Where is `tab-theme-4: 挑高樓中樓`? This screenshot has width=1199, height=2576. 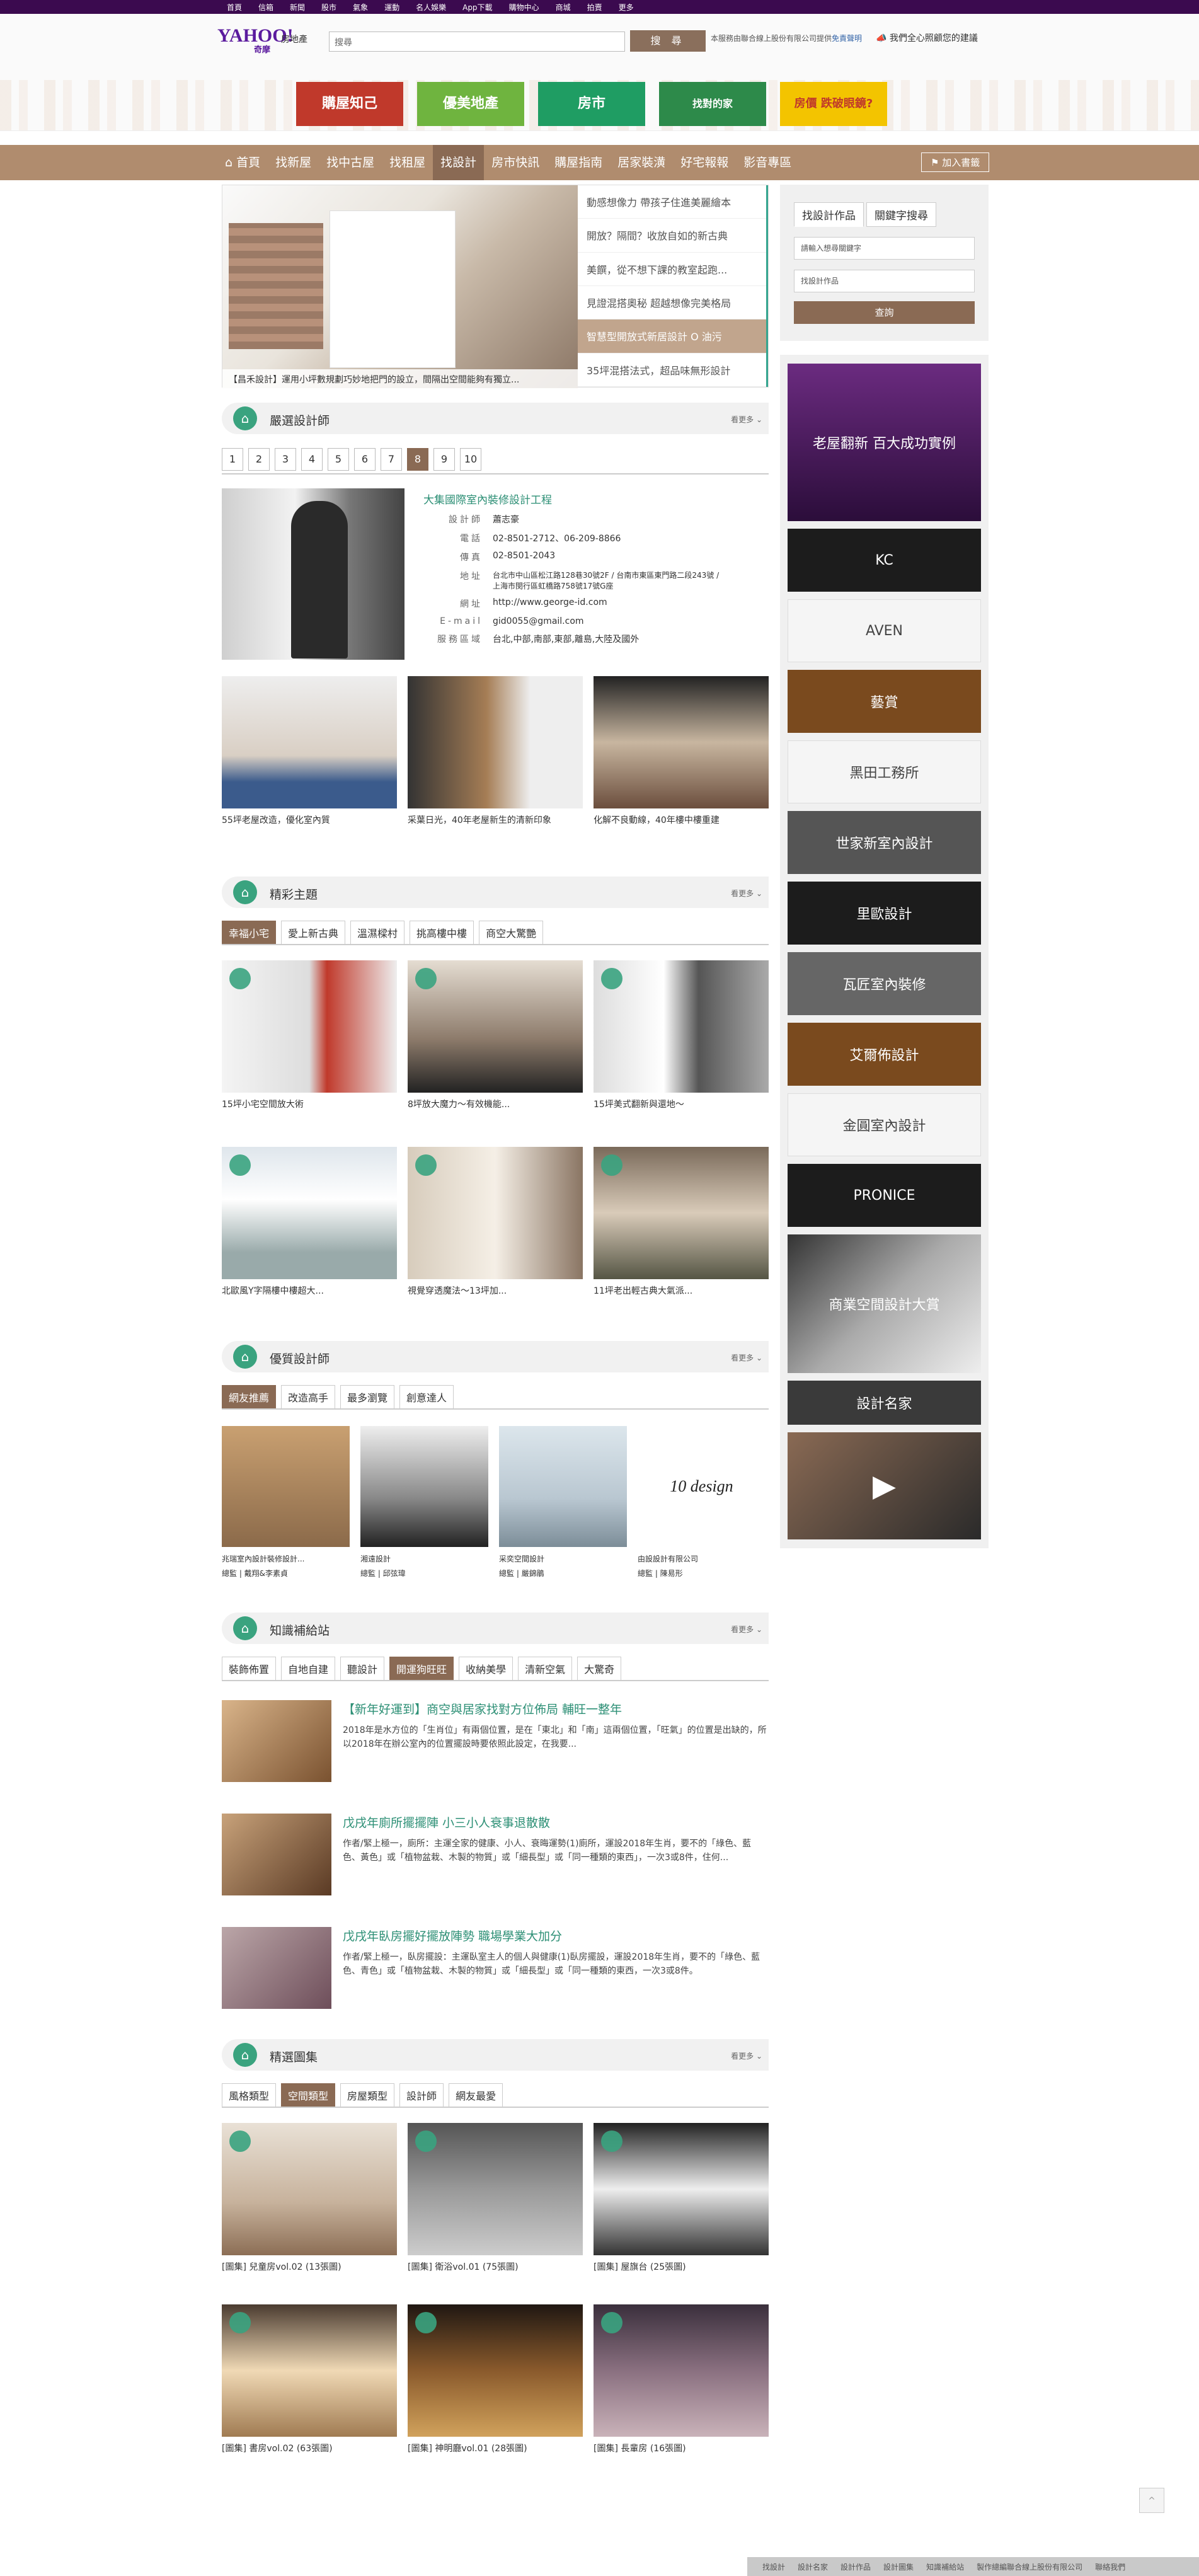
tab-theme-4: 挑高樓中樓 is located at coordinates (442, 932).